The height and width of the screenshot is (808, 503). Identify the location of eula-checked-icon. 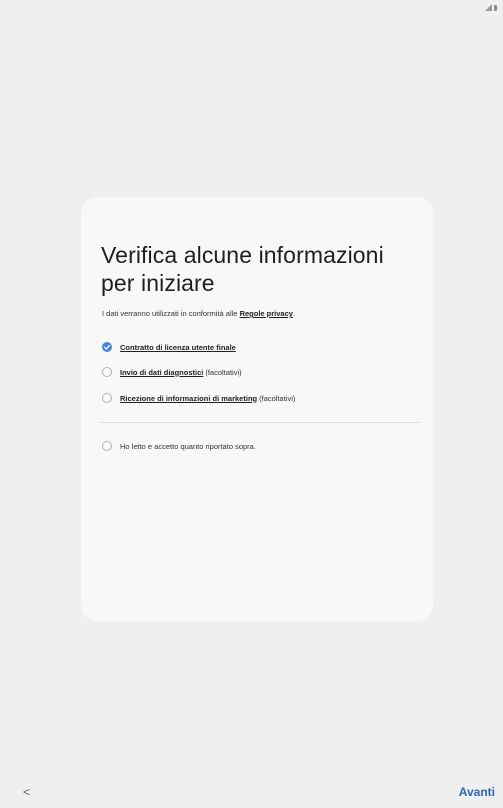
(107, 347).